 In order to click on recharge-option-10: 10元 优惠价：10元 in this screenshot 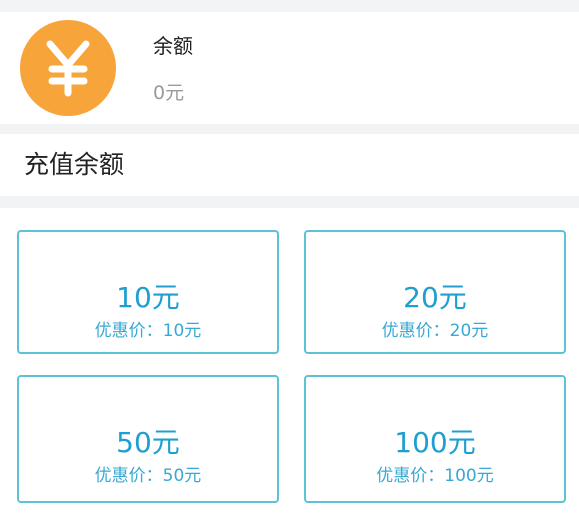, I will do `click(148, 292)`.